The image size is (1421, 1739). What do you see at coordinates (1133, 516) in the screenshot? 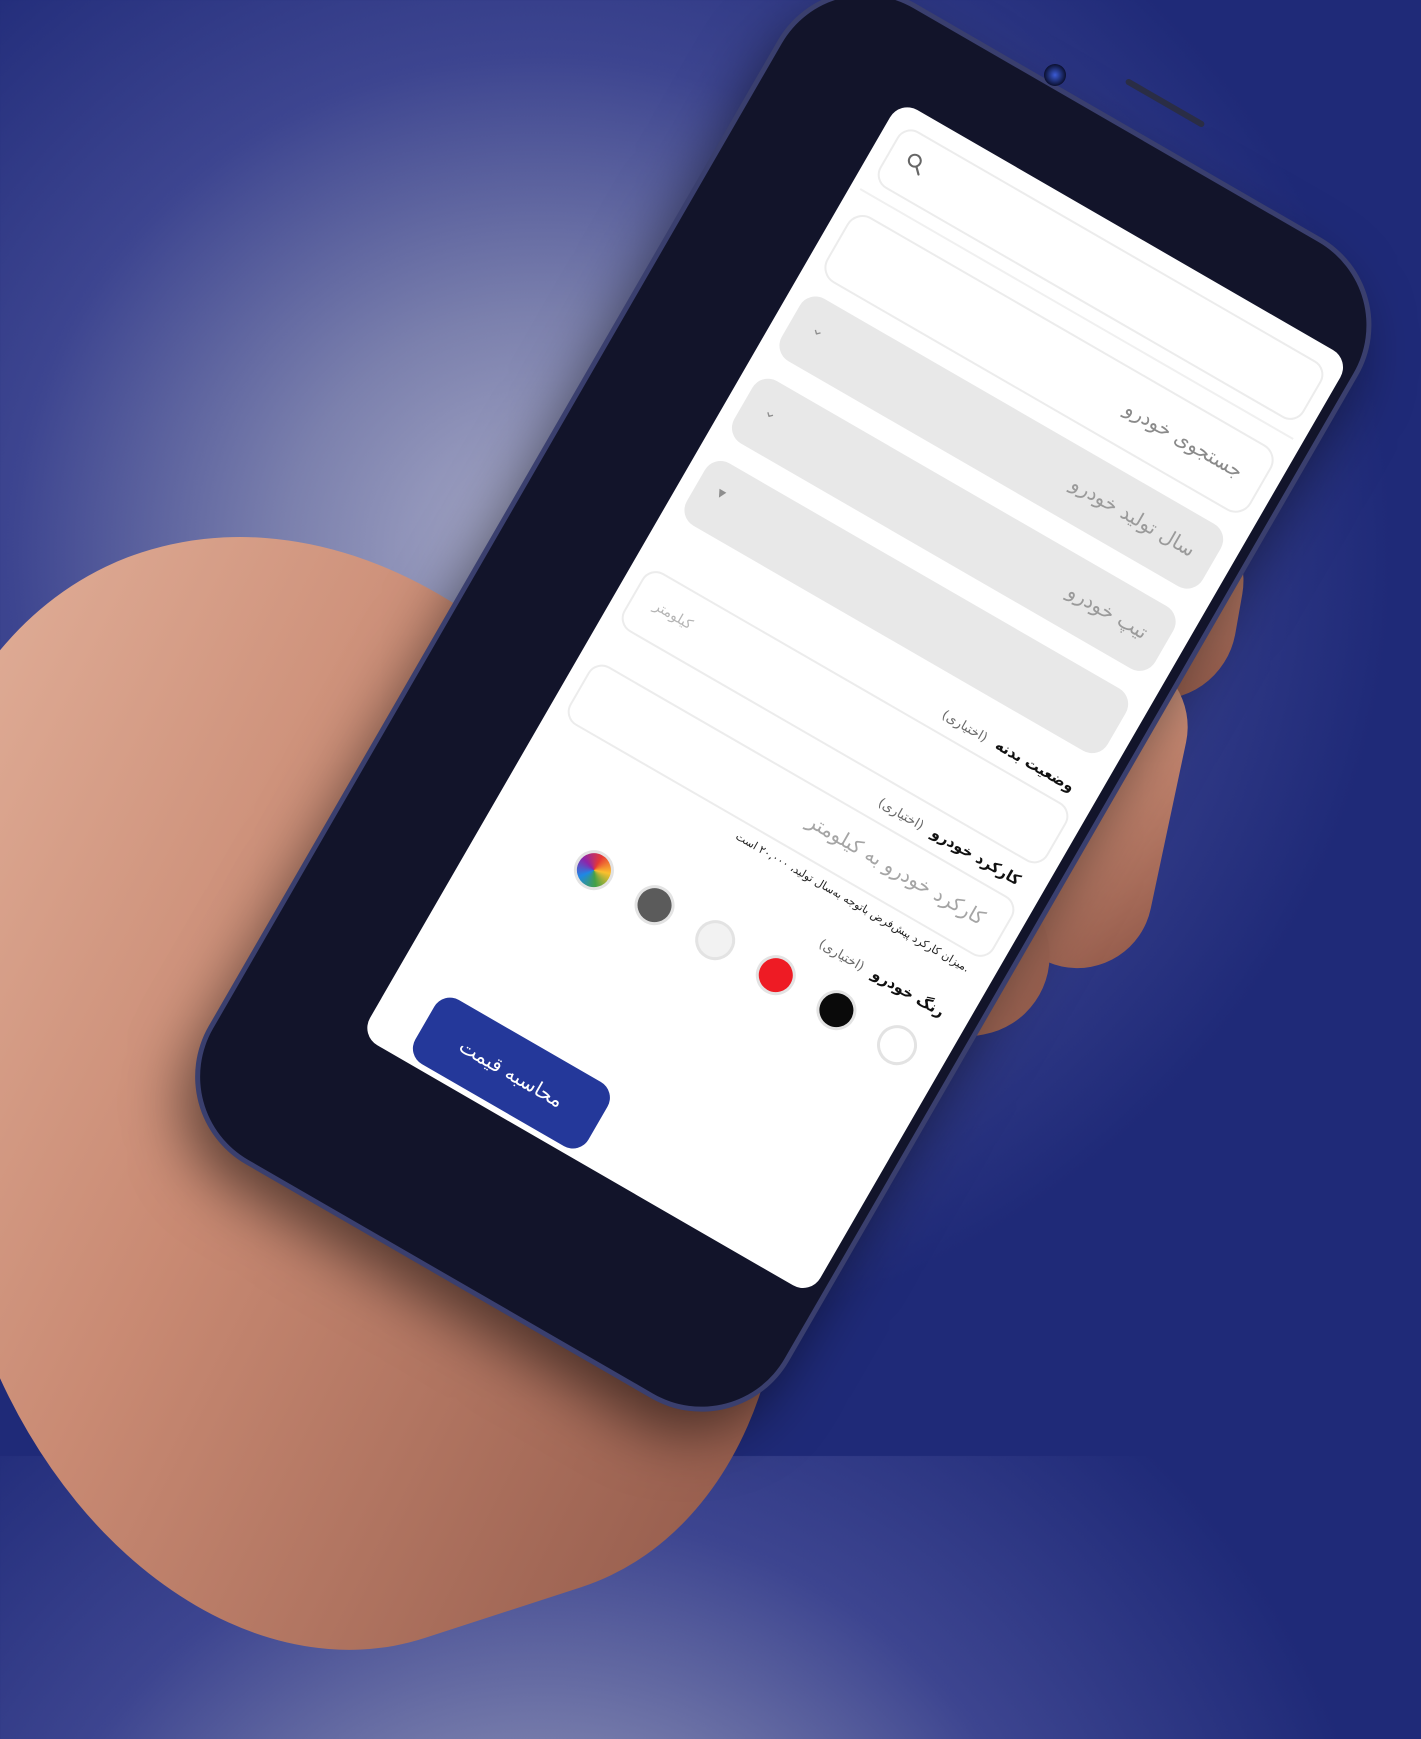
I see `production-year-label: سال تولید خودرو` at bounding box center [1133, 516].